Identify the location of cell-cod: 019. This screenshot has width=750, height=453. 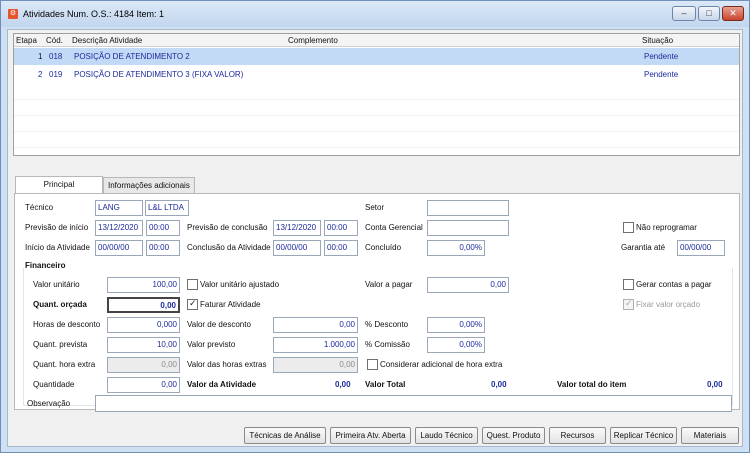
(56, 74).